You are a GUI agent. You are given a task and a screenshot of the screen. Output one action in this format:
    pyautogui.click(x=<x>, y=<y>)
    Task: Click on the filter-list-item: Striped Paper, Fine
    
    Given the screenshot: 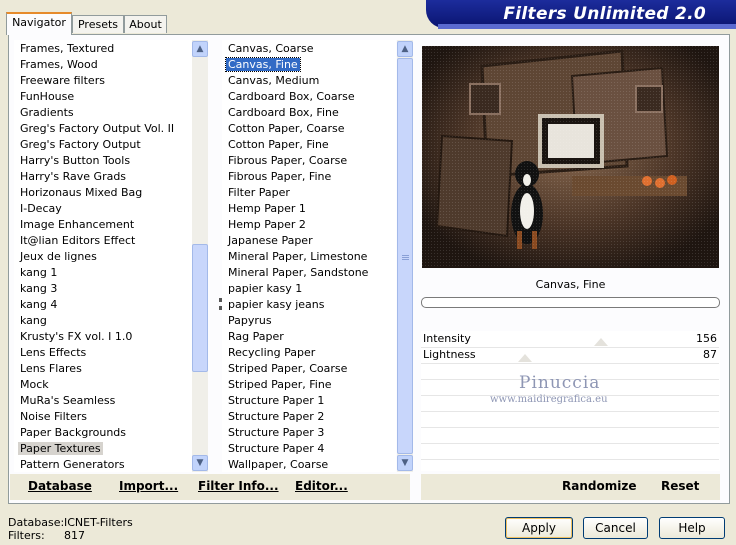 What is the action you would take?
    pyautogui.click(x=280, y=385)
    